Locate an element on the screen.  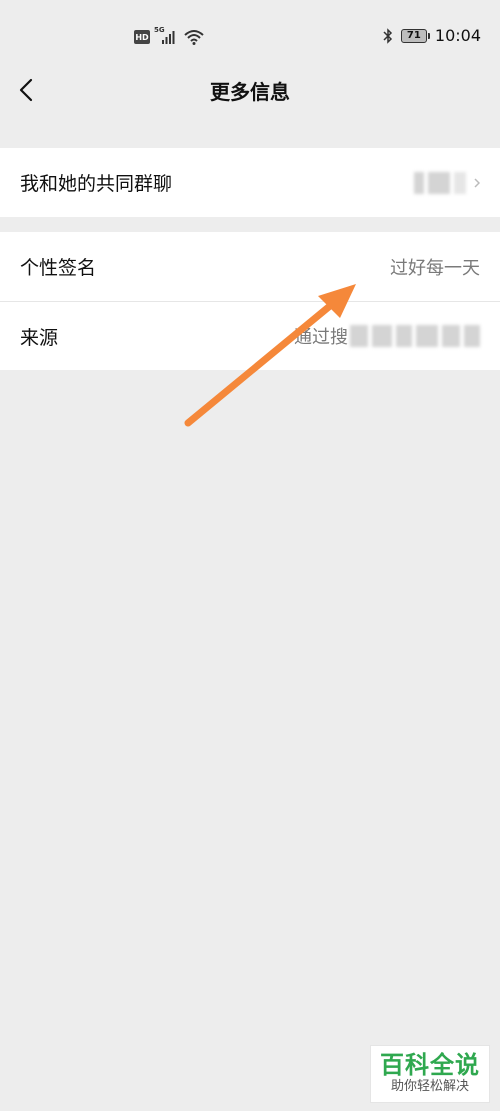
status-bar: HD 5G 71 10:04 is located at coordinates (250, 36).